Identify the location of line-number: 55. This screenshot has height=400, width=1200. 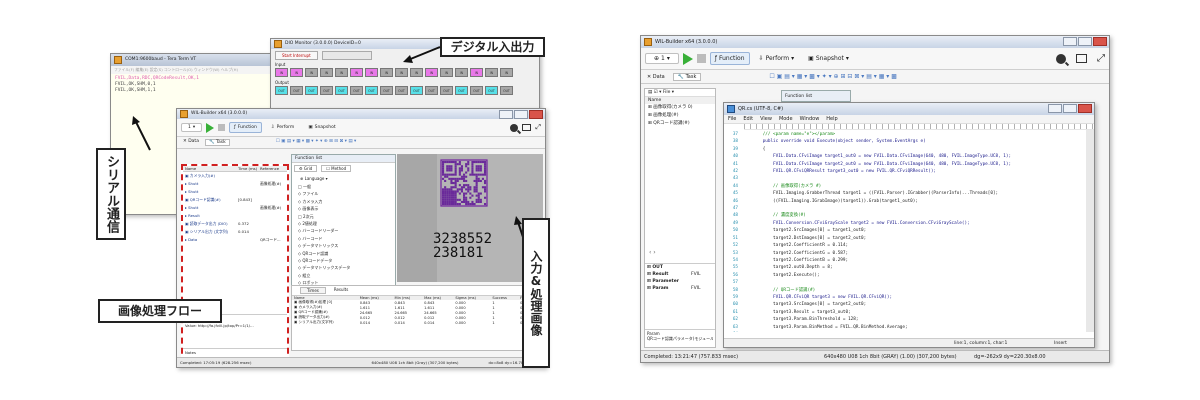
(735, 268).